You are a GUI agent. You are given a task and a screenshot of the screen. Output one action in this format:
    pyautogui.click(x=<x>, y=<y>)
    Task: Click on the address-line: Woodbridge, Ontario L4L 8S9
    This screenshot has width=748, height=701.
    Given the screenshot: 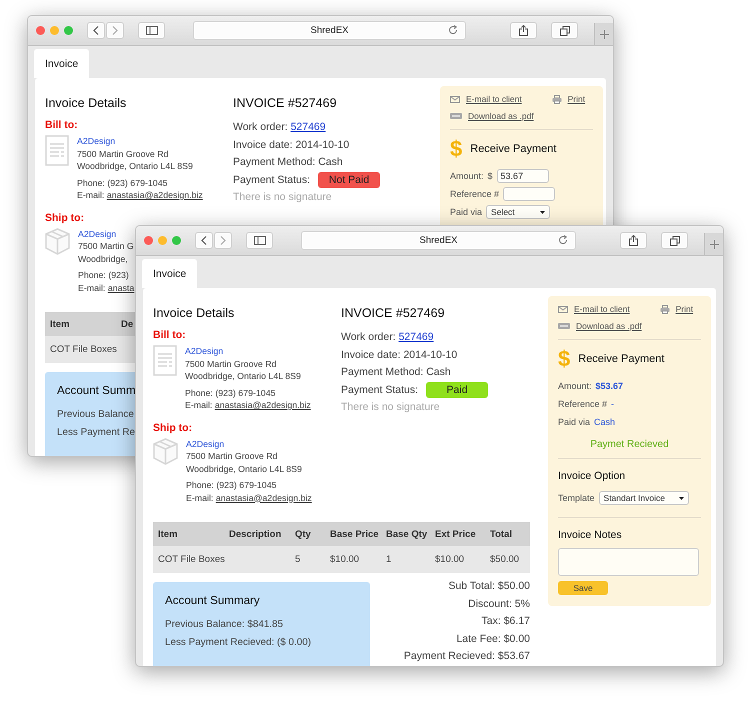 What is the action you would take?
    pyautogui.click(x=244, y=468)
    